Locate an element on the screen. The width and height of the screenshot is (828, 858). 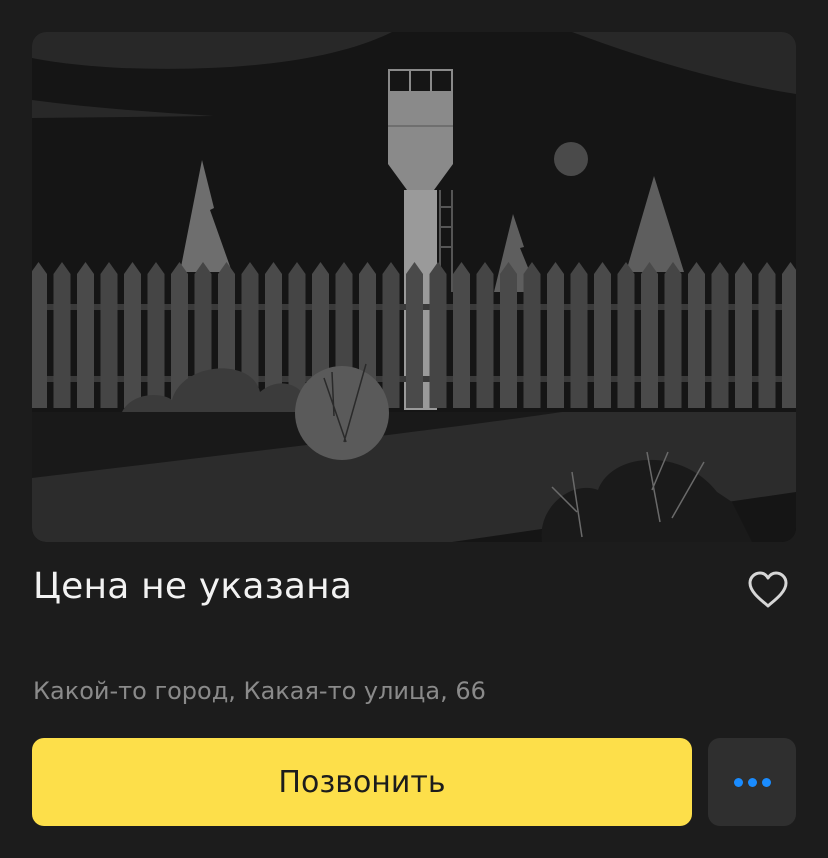
more-button is located at coordinates (752, 782).